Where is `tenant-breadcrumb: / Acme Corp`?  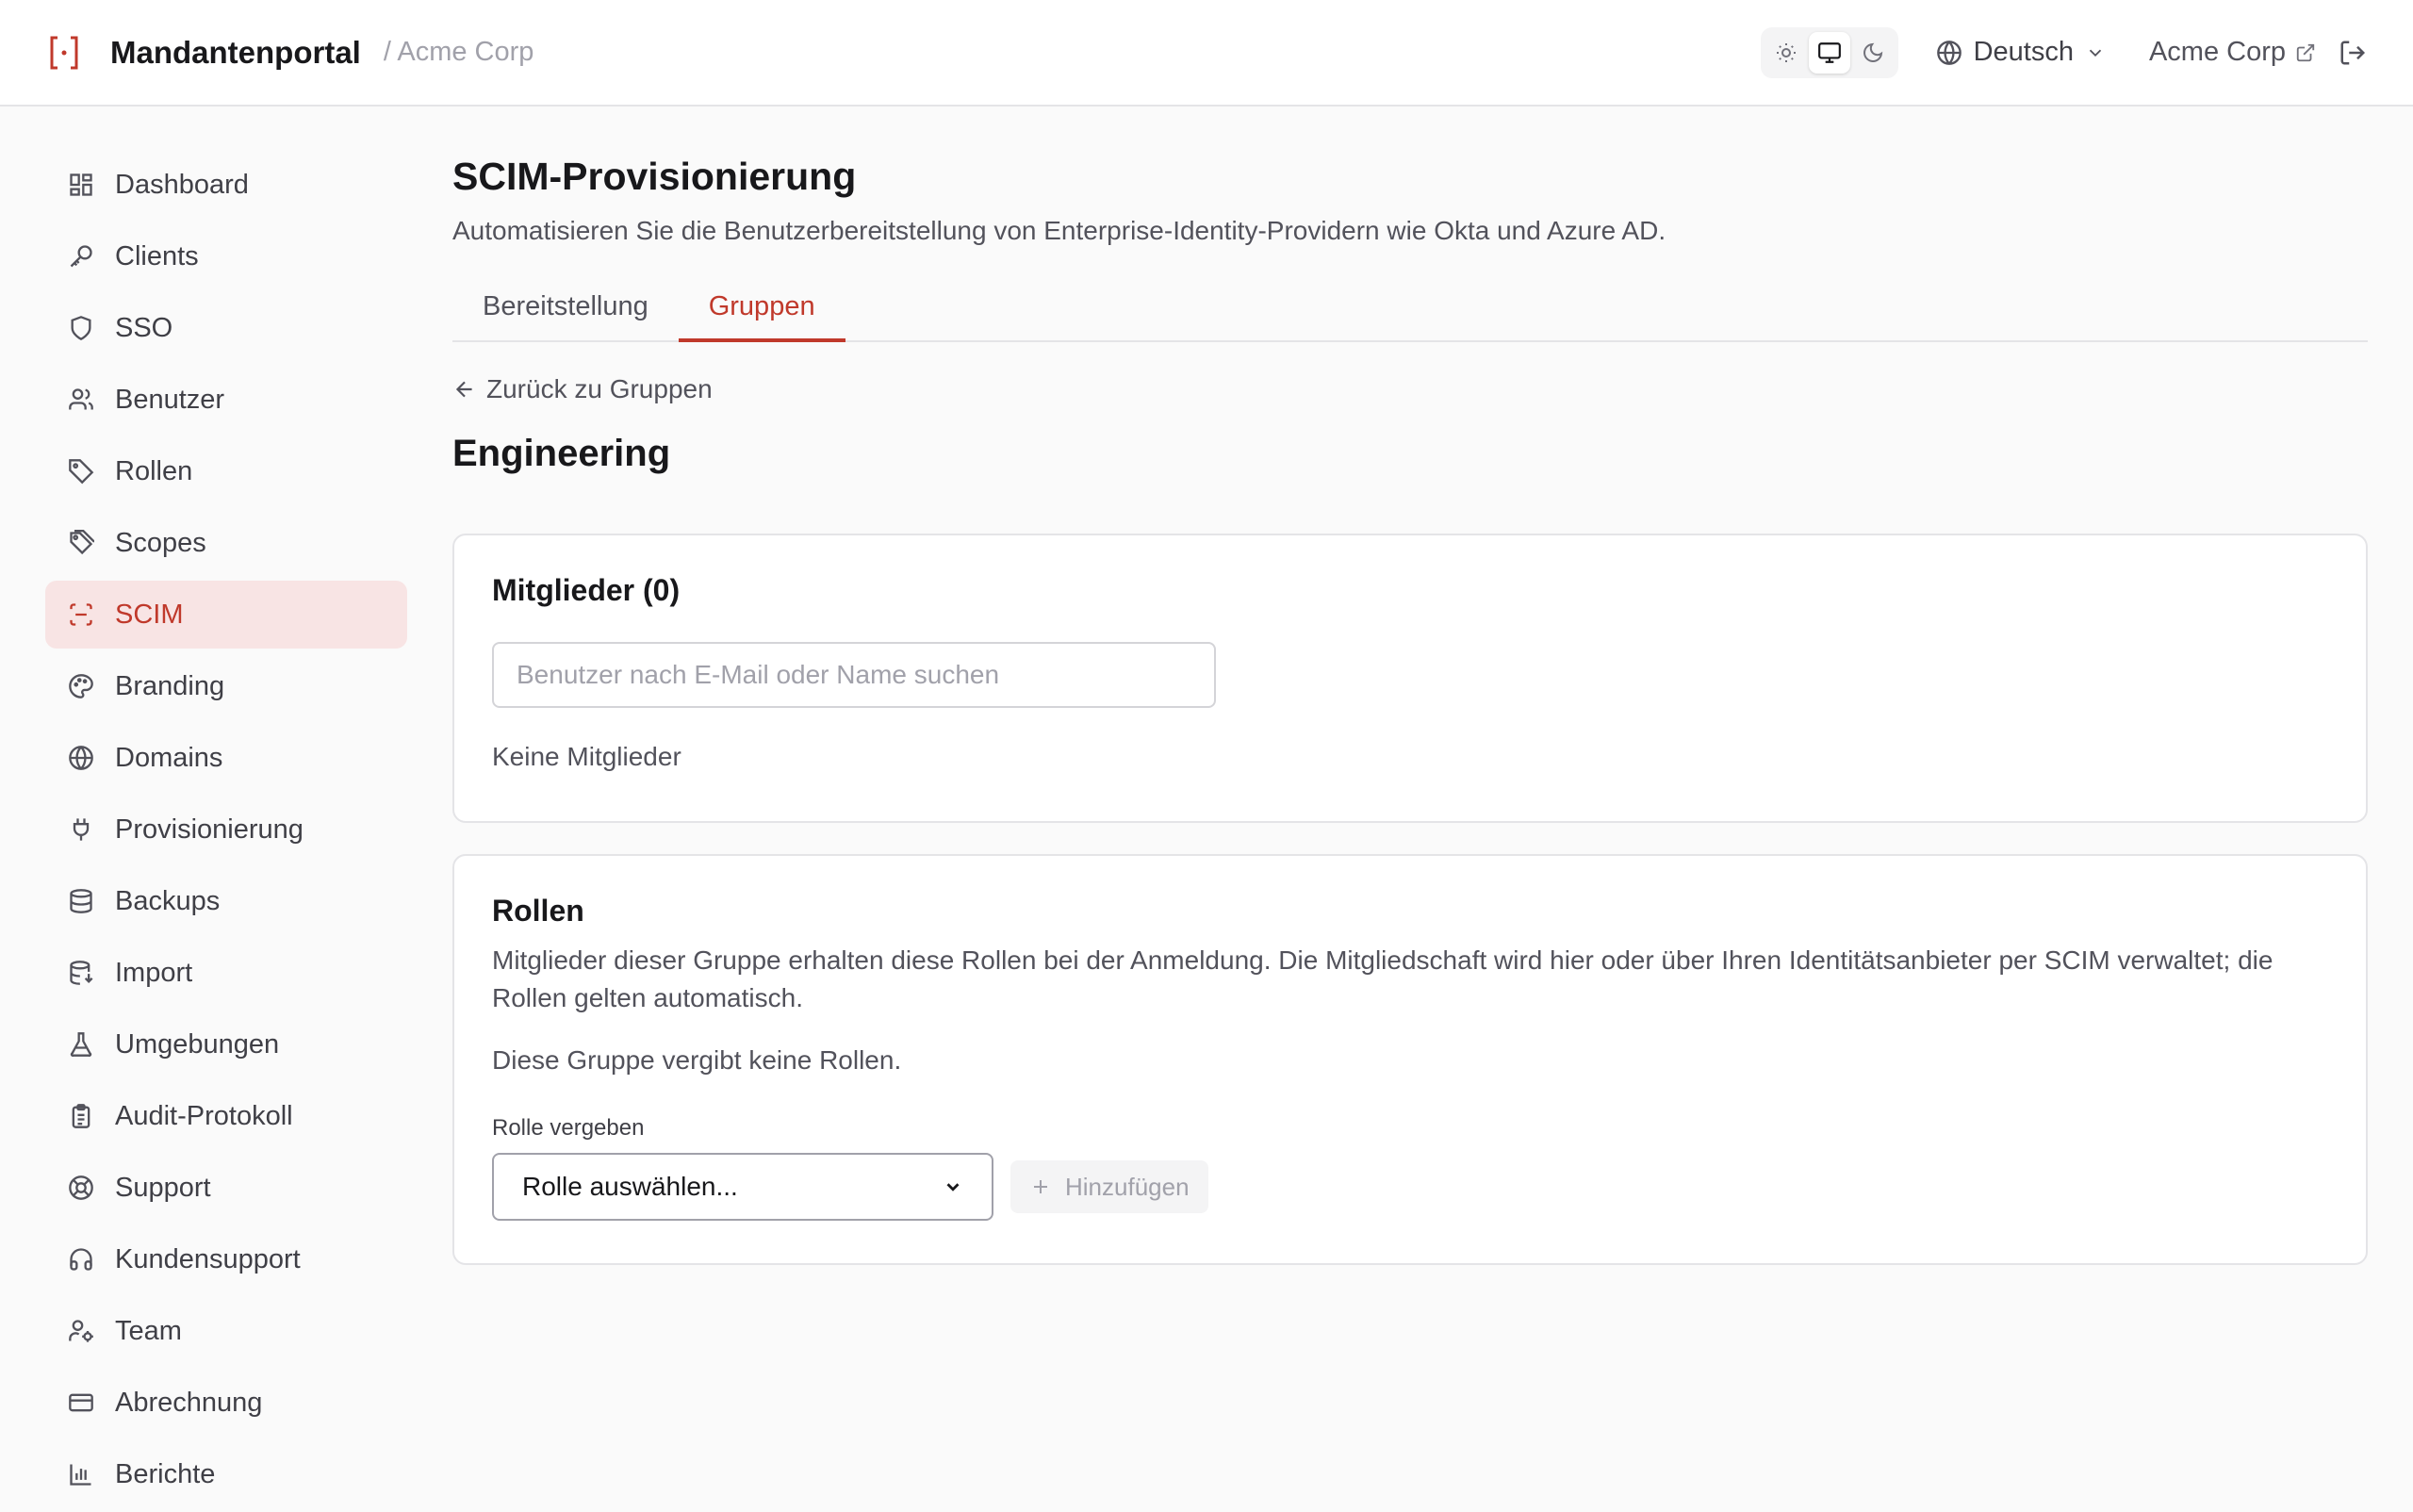 tenant-breadcrumb: / Acme Corp is located at coordinates (459, 52).